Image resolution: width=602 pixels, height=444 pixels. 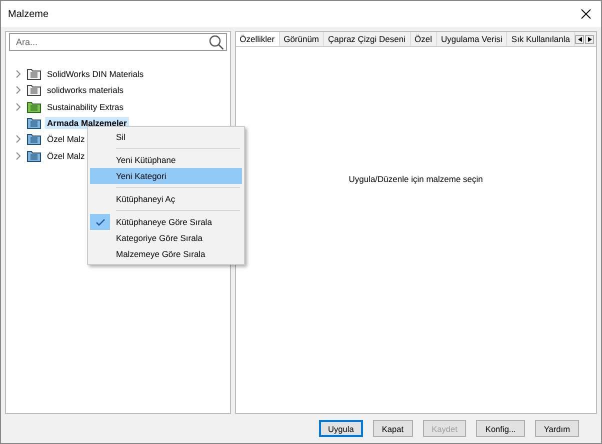 I want to click on scroll-right-button, so click(x=589, y=39).